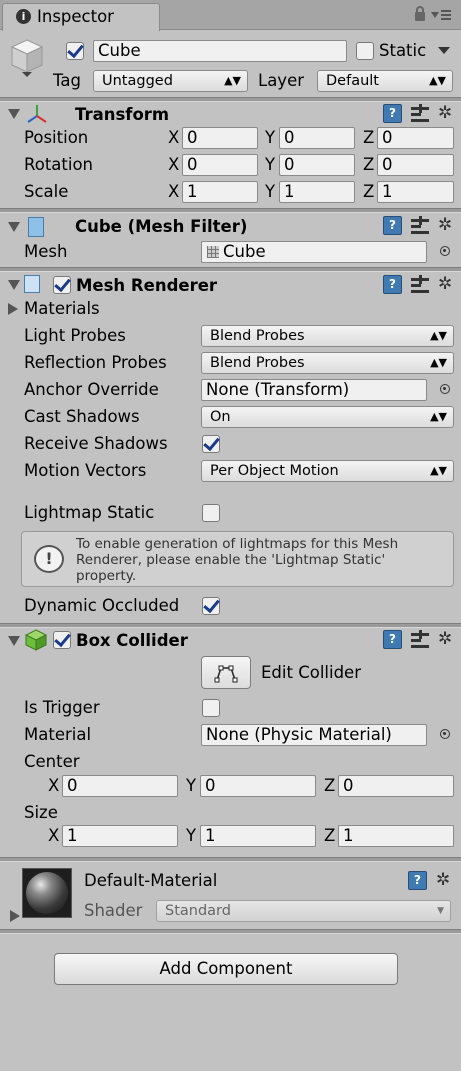  I want to click on position-x-field: 0, so click(220, 138).